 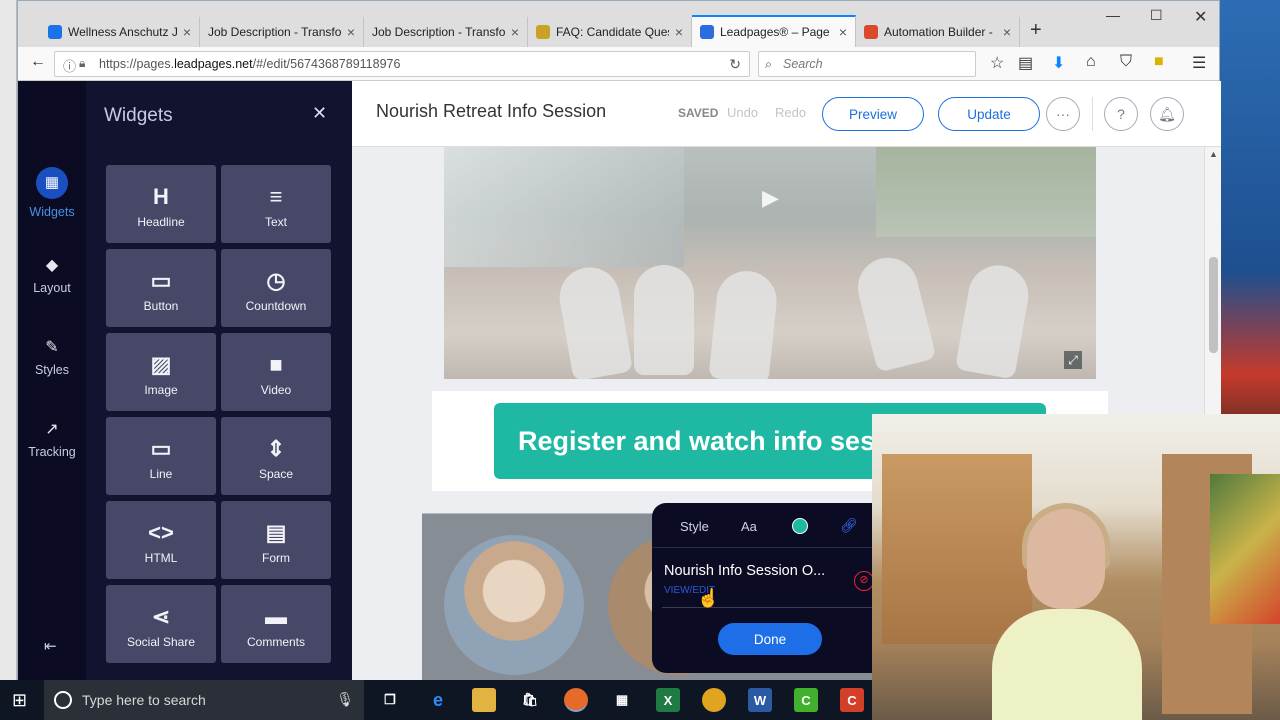 I want to click on painting, so click(x=1245, y=549).